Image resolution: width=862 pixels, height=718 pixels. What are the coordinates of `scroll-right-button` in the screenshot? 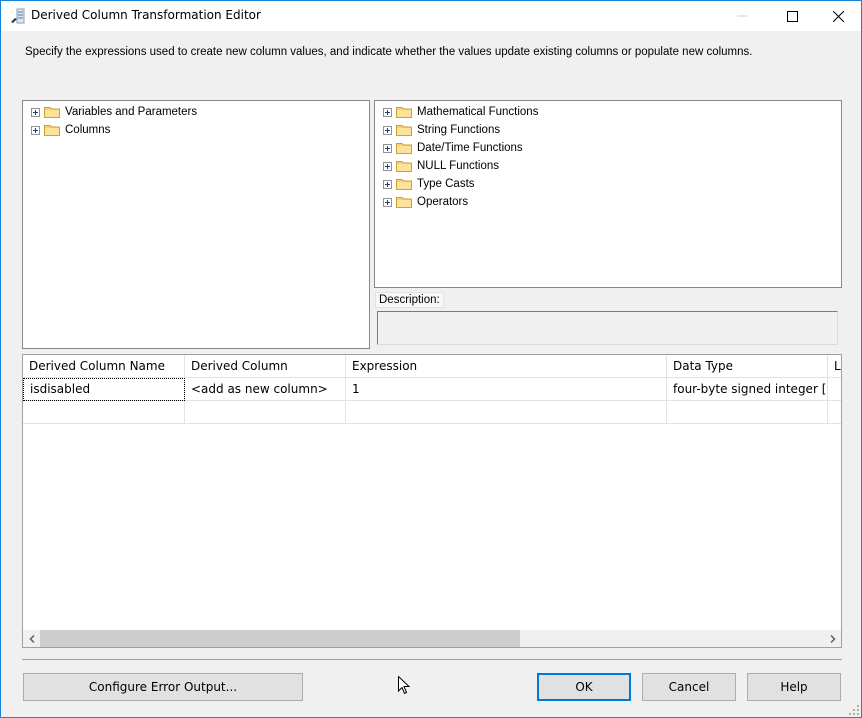 It's located at (832, 638).